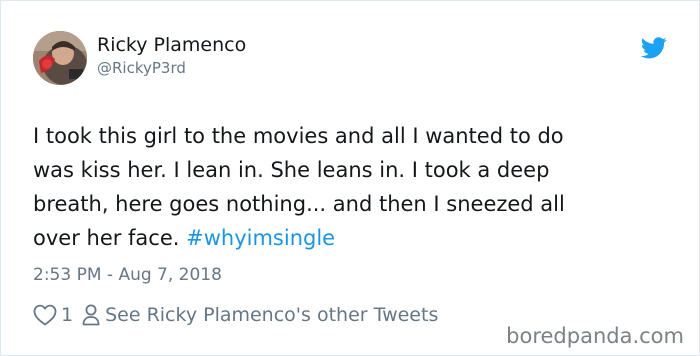 The image size is (700, 356). Describe the element at coordinates (110, 238) in the screenshot. I see `tweet-text-line: over her face.` at that location.